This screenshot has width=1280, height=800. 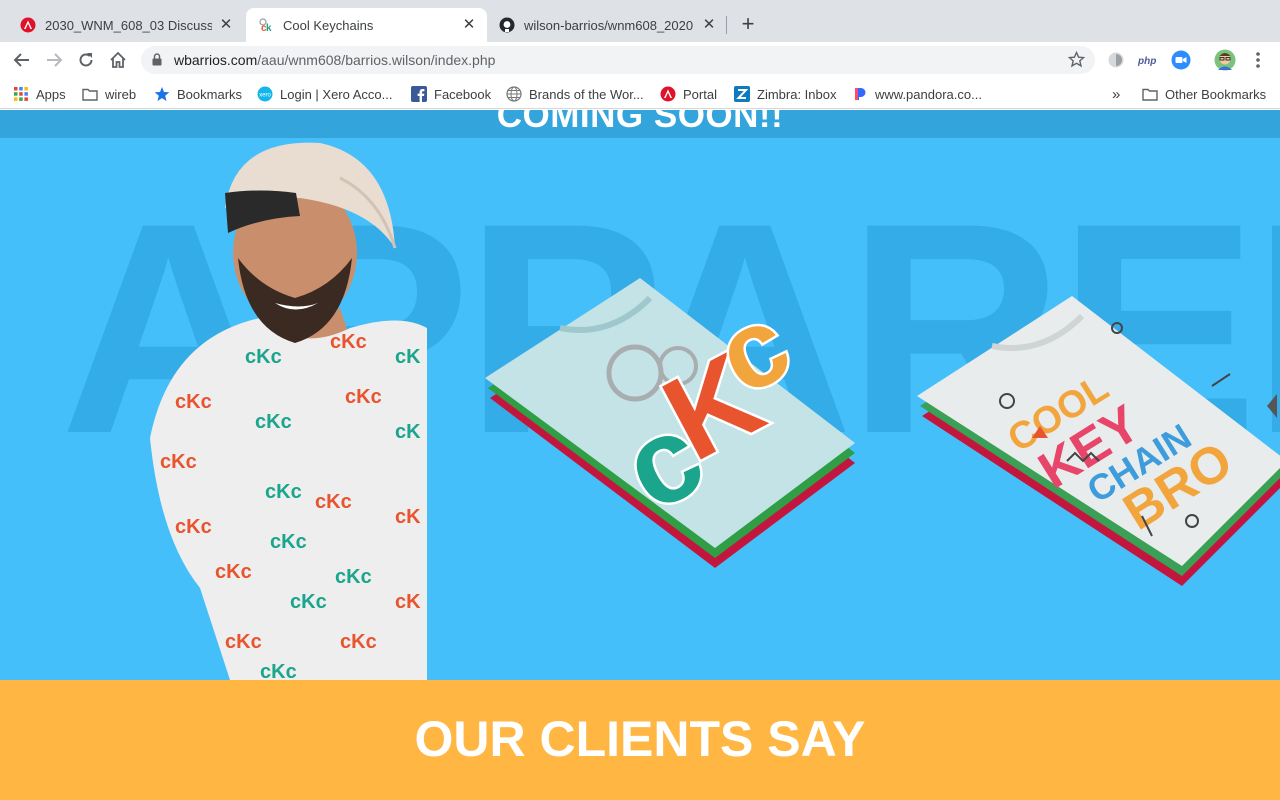 I want to click on globe-icon, so click(x=514, y=94).